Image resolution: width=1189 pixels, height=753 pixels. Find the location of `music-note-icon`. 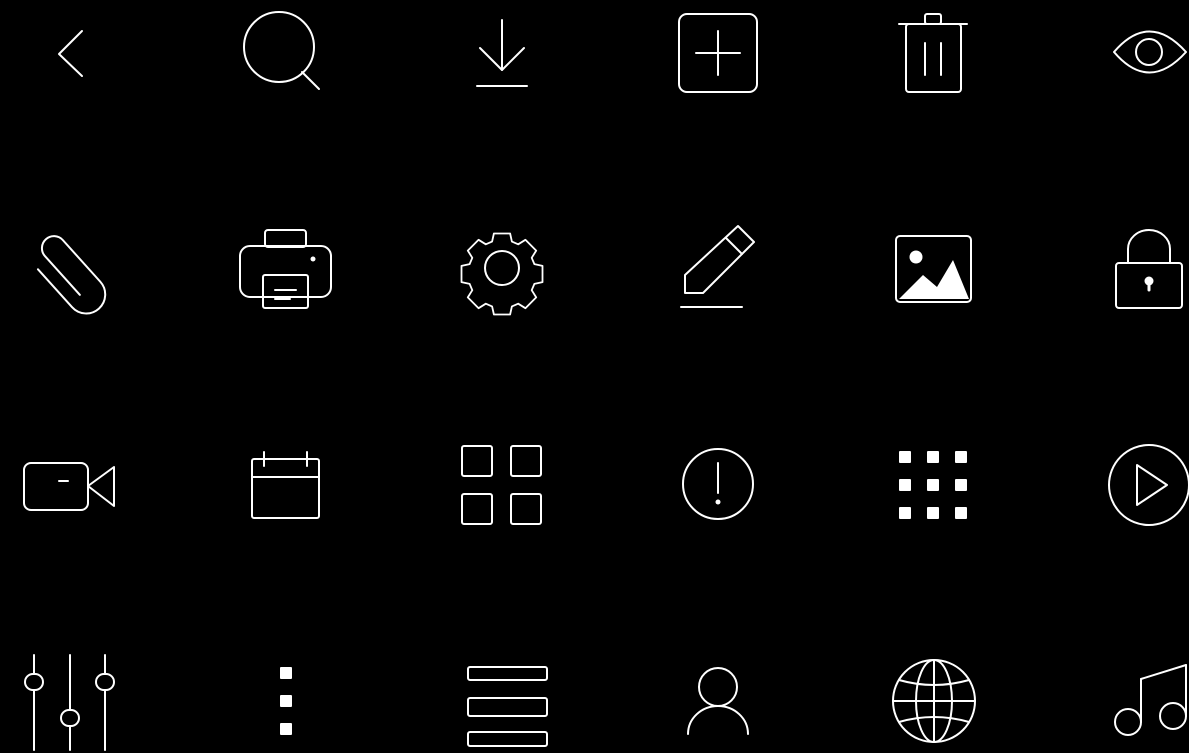

music-note-icon is located at coordinates (1150, 700).